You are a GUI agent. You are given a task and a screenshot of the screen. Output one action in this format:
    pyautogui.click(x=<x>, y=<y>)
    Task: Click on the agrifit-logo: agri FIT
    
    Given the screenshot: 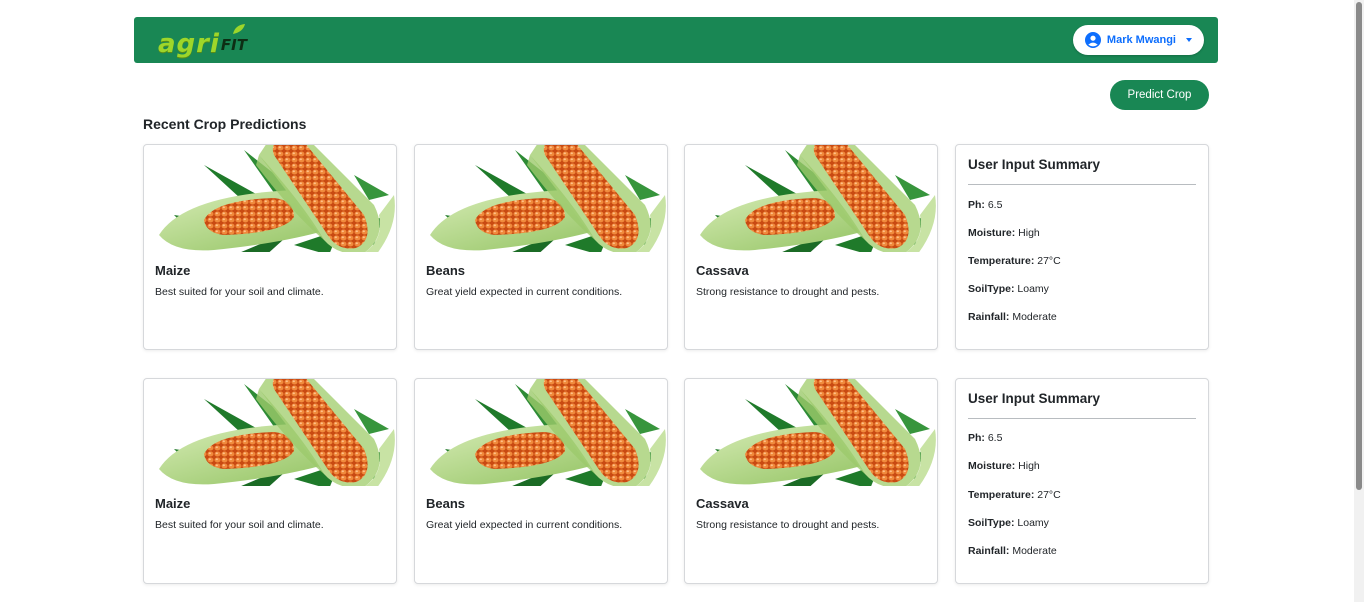 What is the action you would take?
    pyautogui.click(x=202, y=40)
    